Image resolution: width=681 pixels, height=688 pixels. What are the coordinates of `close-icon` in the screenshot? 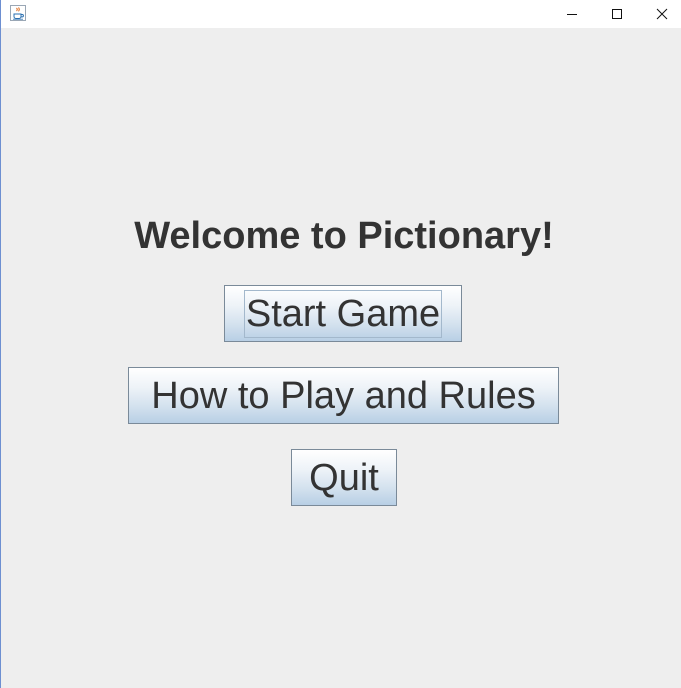 It's located at (662, 14).